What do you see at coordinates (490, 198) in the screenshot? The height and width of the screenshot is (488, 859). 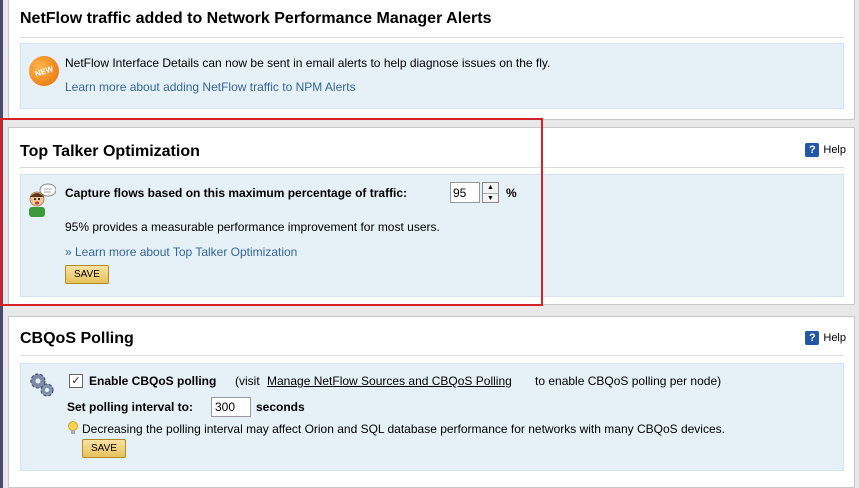 I see `spin-down-icon: ▼` at bounding box center [490, 198].